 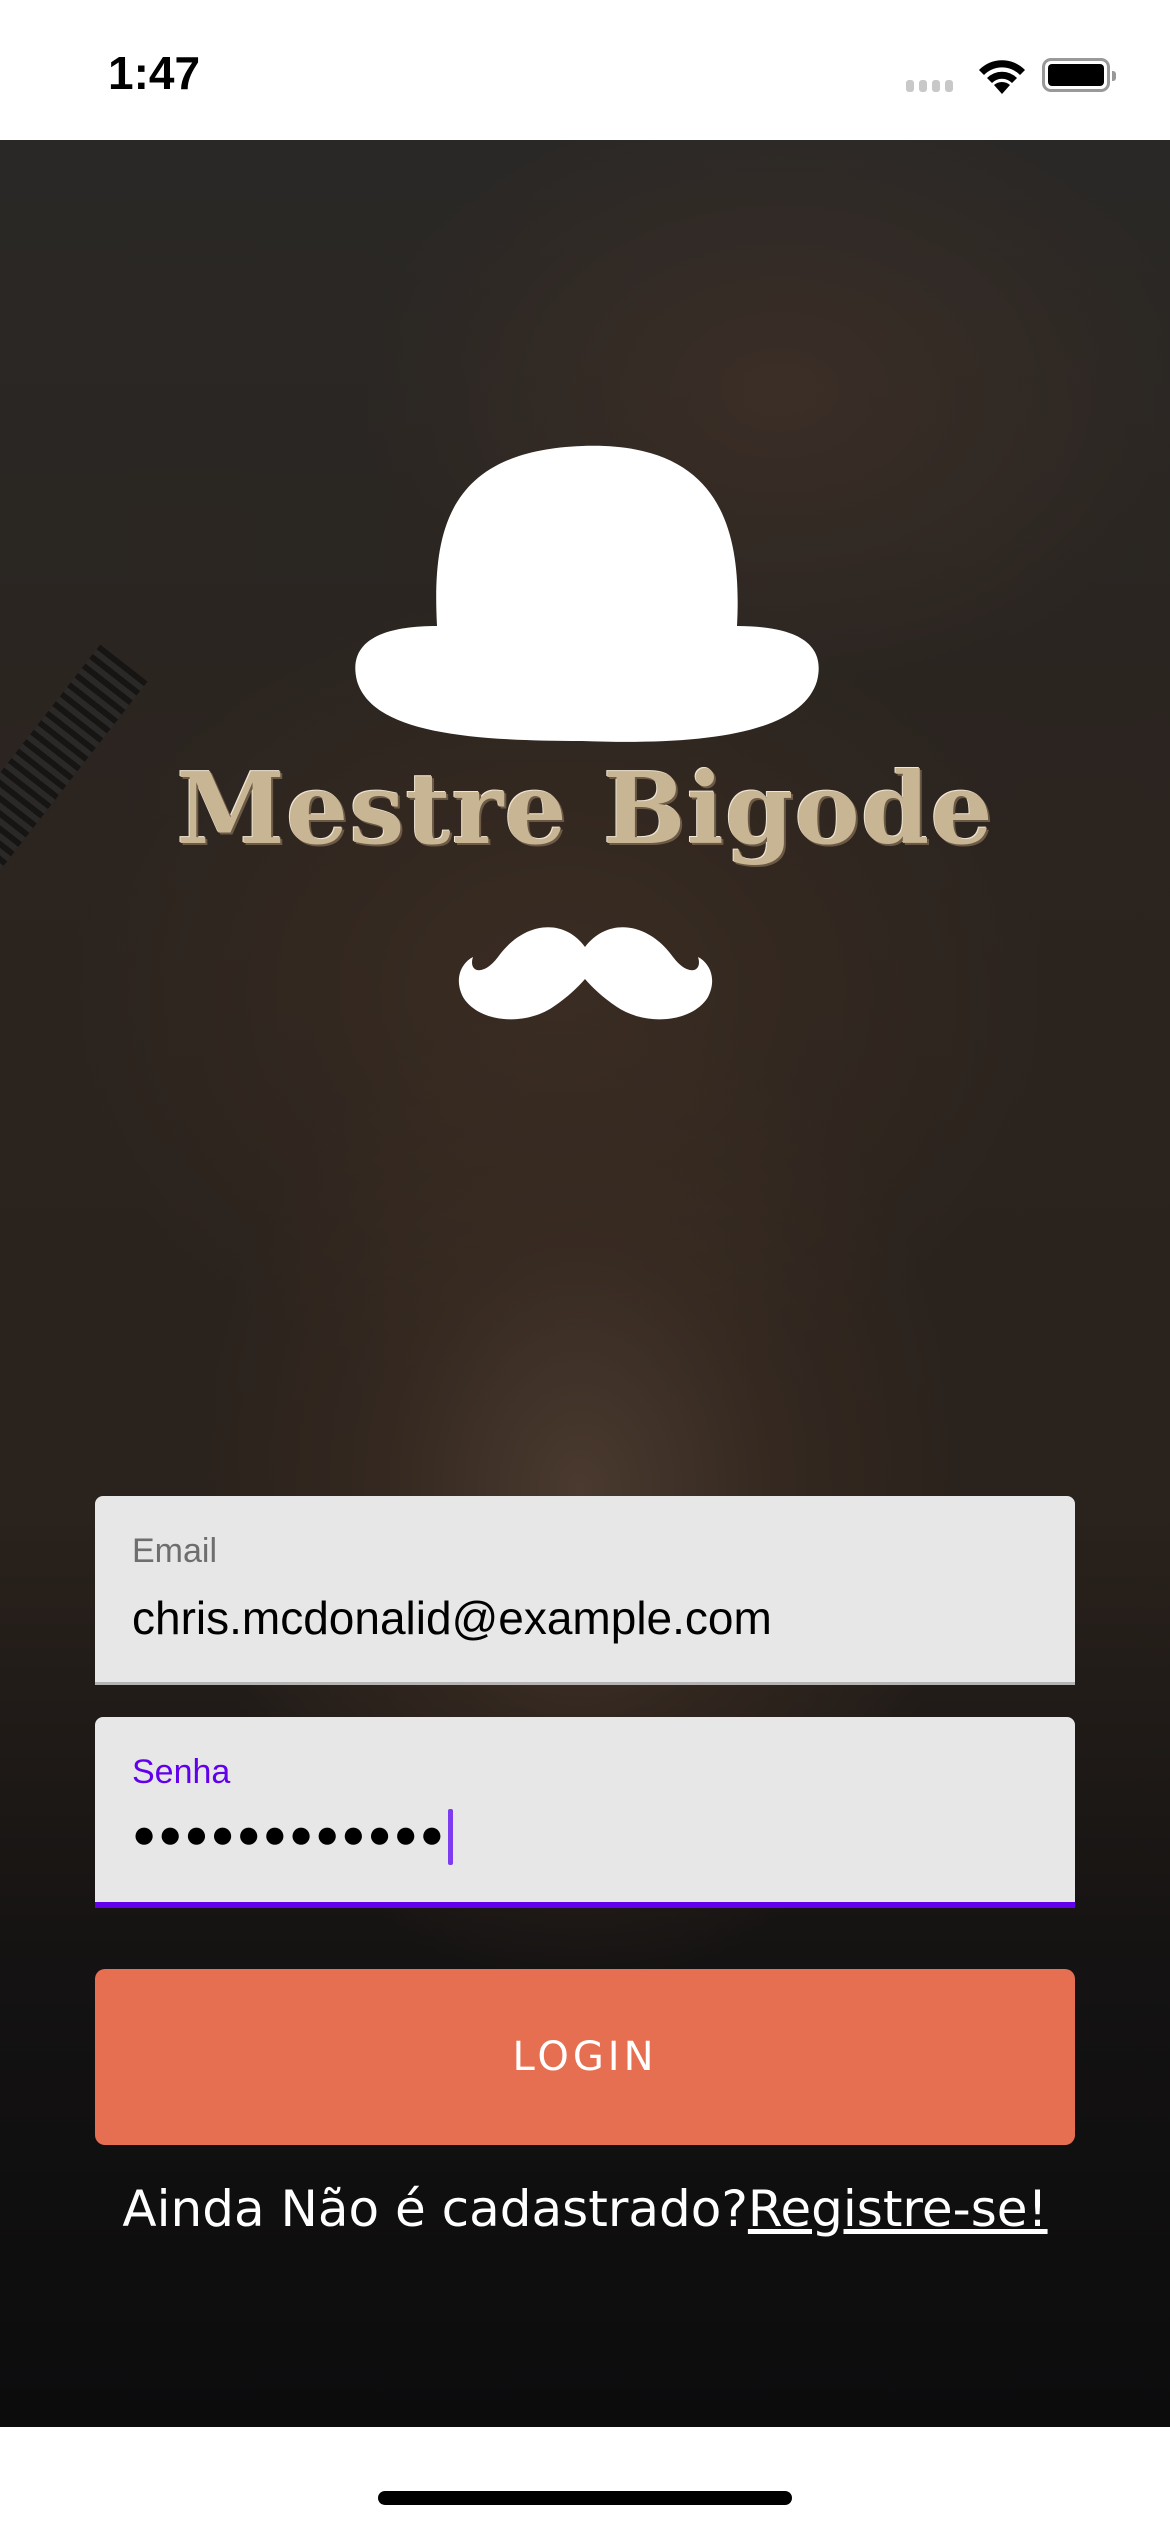 I want to click on app-logo-title: Mestre Bigode, so click(x=585, y=809).